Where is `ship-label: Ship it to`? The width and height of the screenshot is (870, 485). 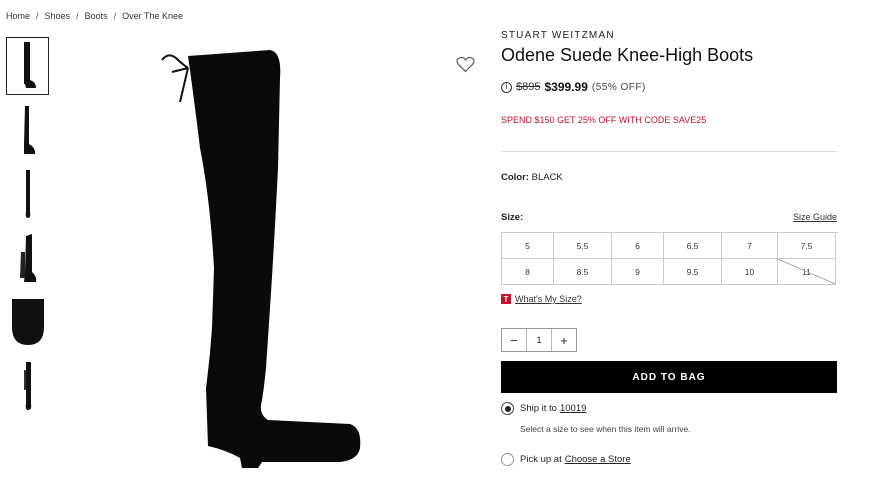 ship-label: Ship it to is located at coordinates (538, 408).